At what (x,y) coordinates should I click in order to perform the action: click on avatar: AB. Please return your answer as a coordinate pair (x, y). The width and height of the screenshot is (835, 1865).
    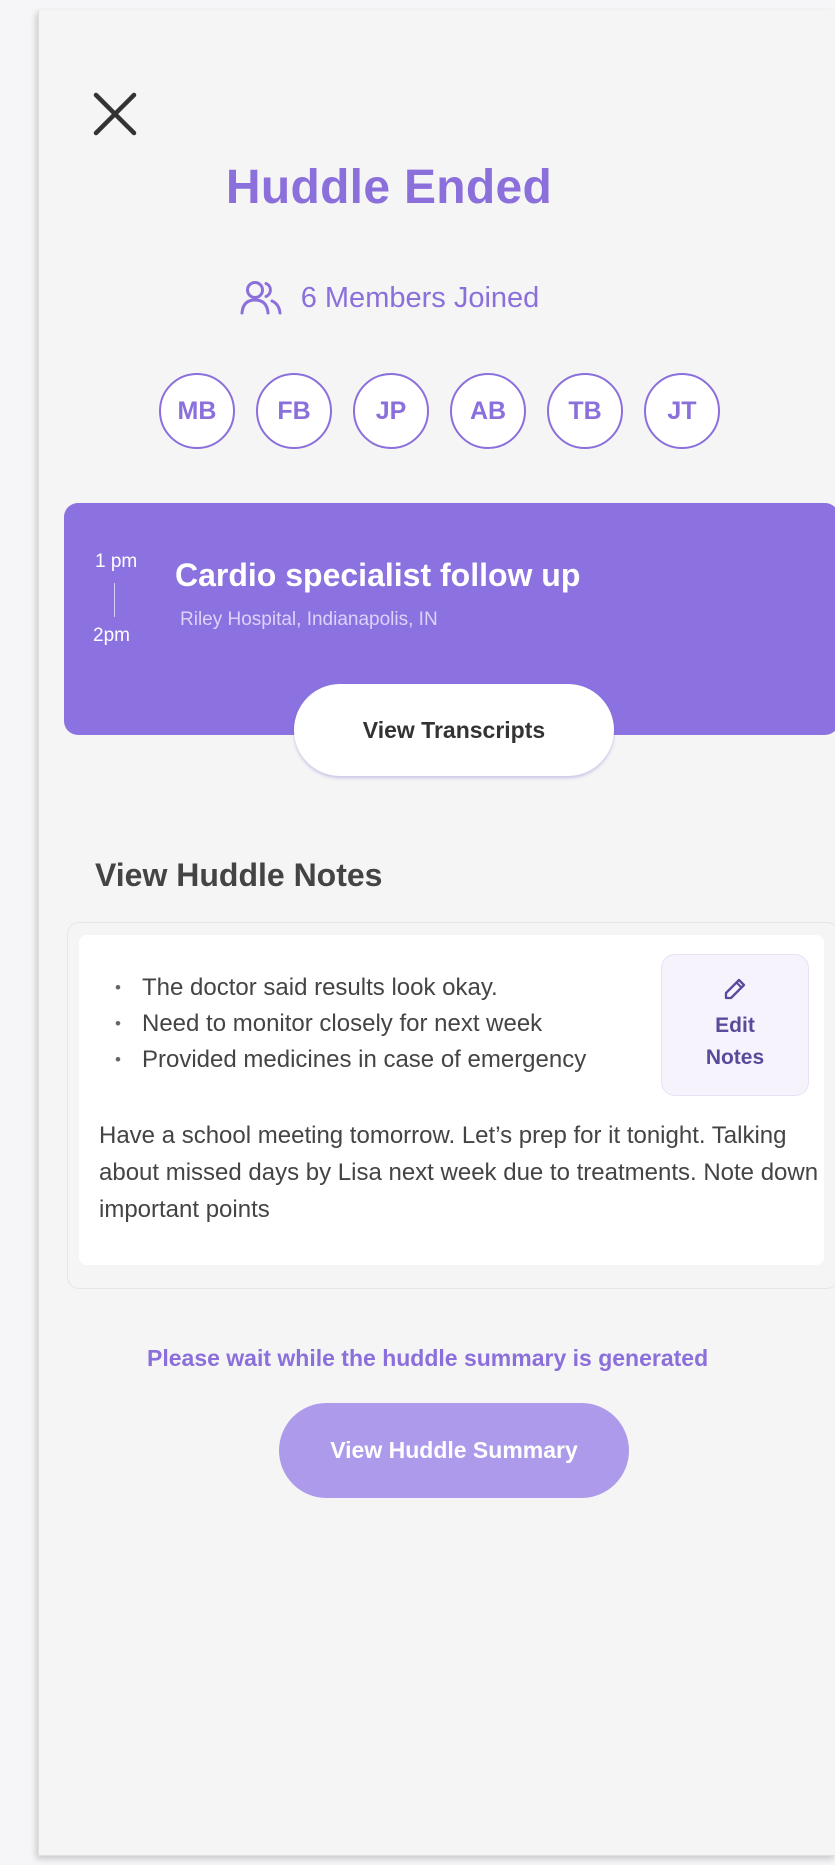
    Looking at the image, I should click on (488, 411).